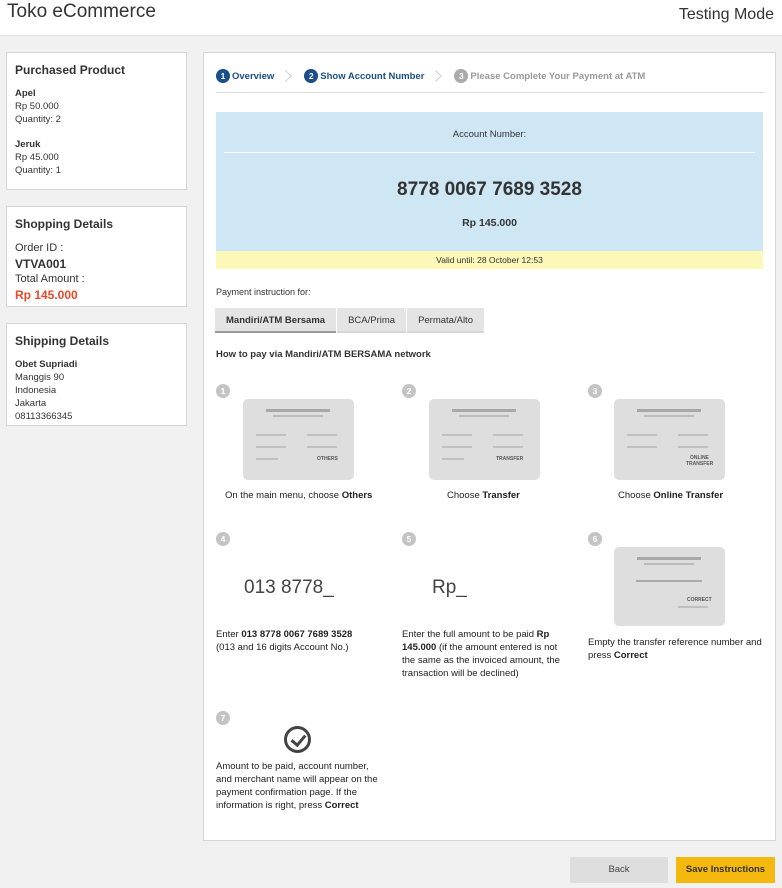  I want to click on step-label: Overview, so click(253, 76).